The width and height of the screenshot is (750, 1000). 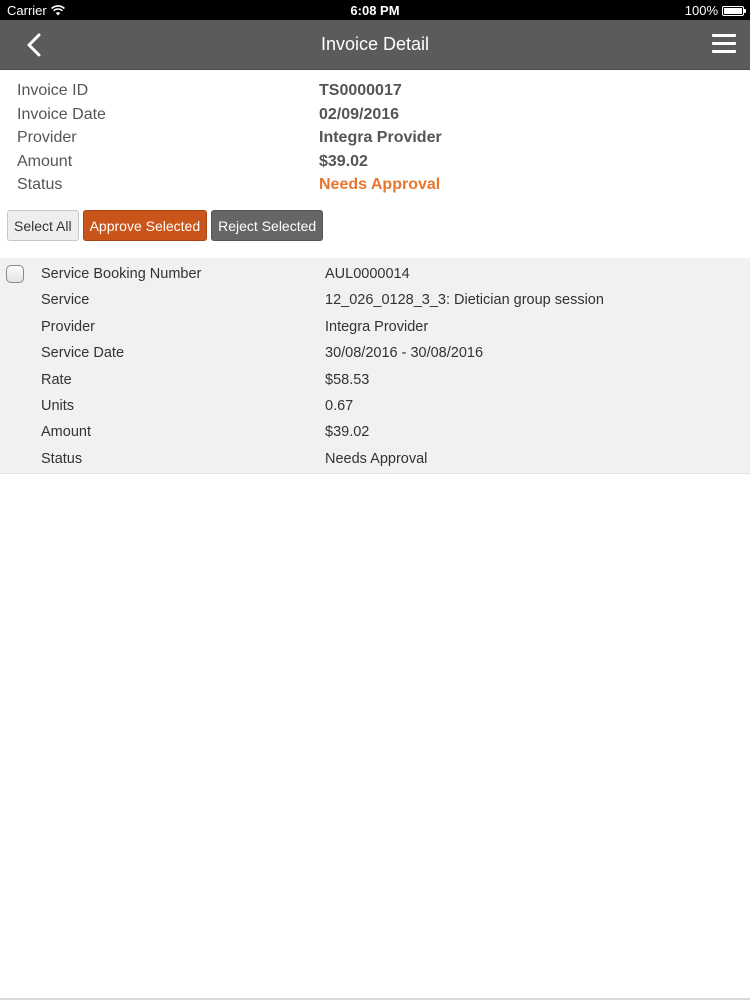 I want to click on invoice-field-value: $39.02, so click(x=343, y=161).